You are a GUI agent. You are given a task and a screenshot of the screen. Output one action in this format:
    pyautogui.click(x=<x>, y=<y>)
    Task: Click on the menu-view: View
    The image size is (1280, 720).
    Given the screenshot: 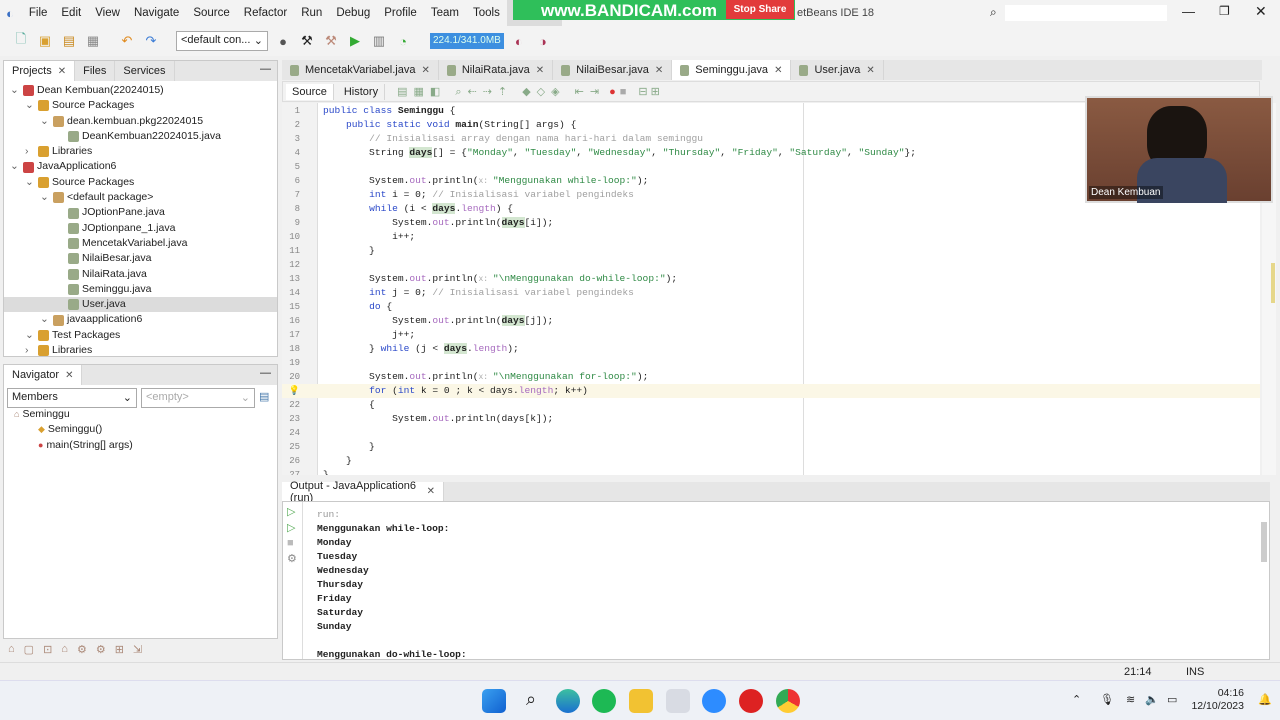 What is the action you would take?
    pyautogui.click(x=107, y=13)
    